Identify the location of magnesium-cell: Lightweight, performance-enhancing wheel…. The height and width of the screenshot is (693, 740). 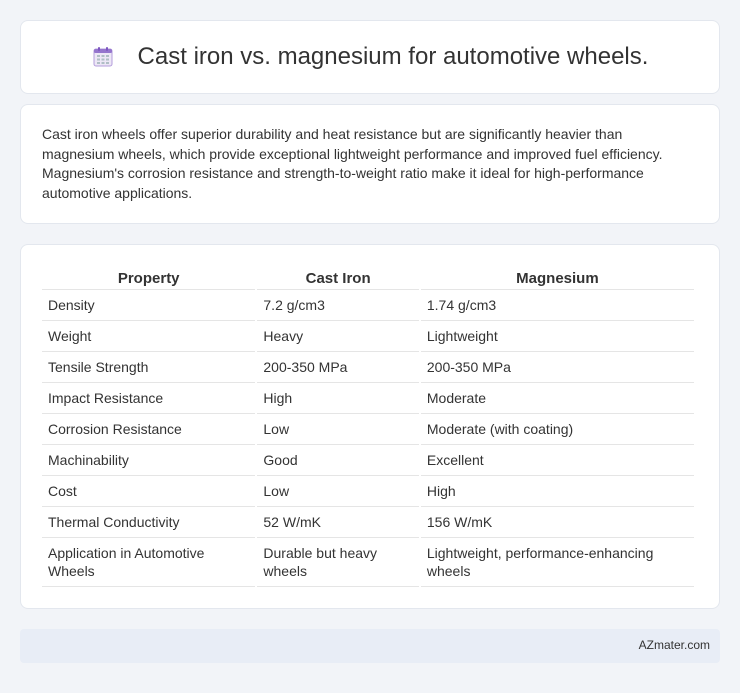
(557, 562).